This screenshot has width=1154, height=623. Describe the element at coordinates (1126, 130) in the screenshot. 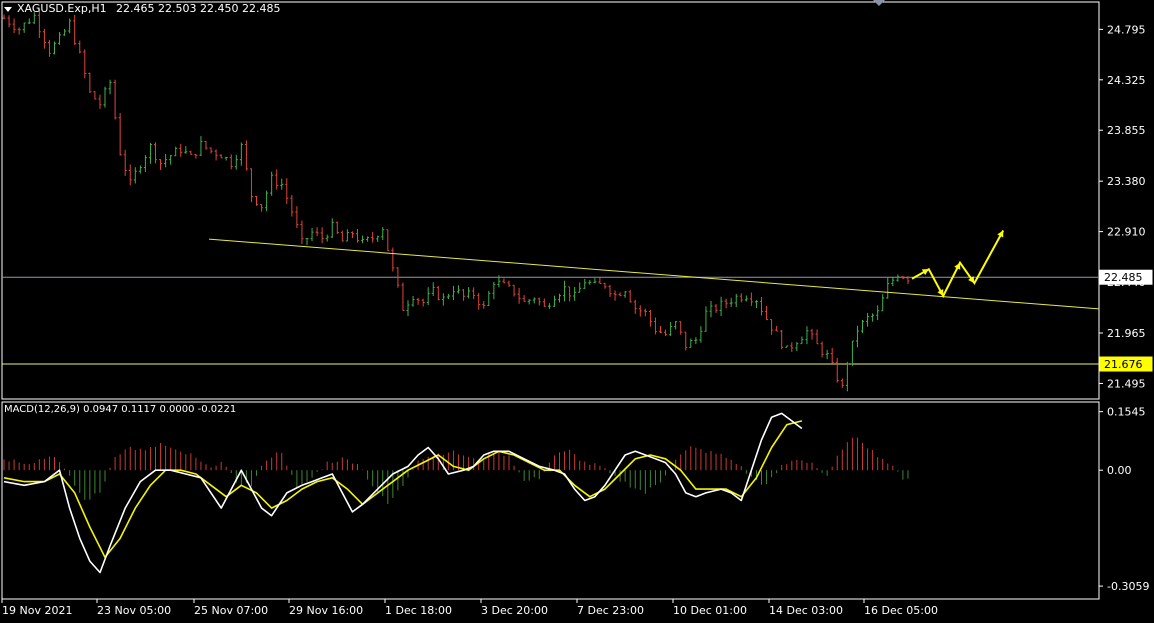

I see `y-tick-label: 23.855` at that location.